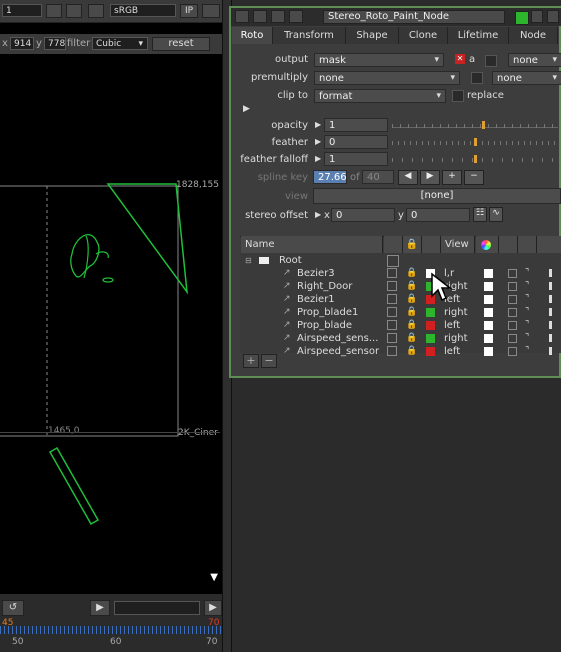  I want to click on header-stroke-icon, so click(549, 244).